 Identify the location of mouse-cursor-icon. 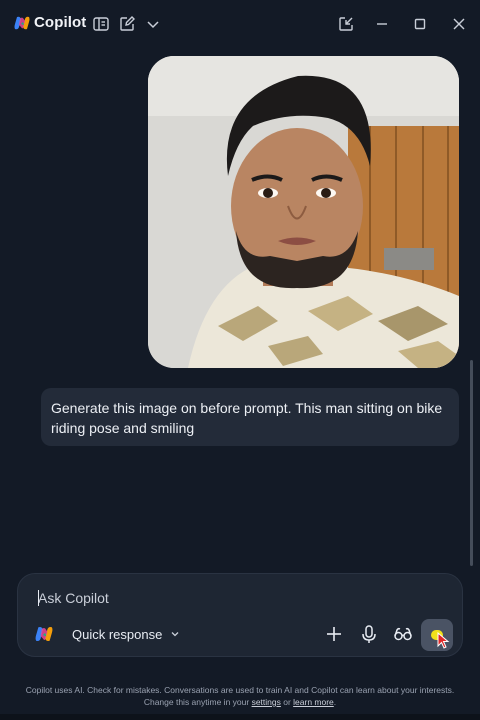
(443, 640).